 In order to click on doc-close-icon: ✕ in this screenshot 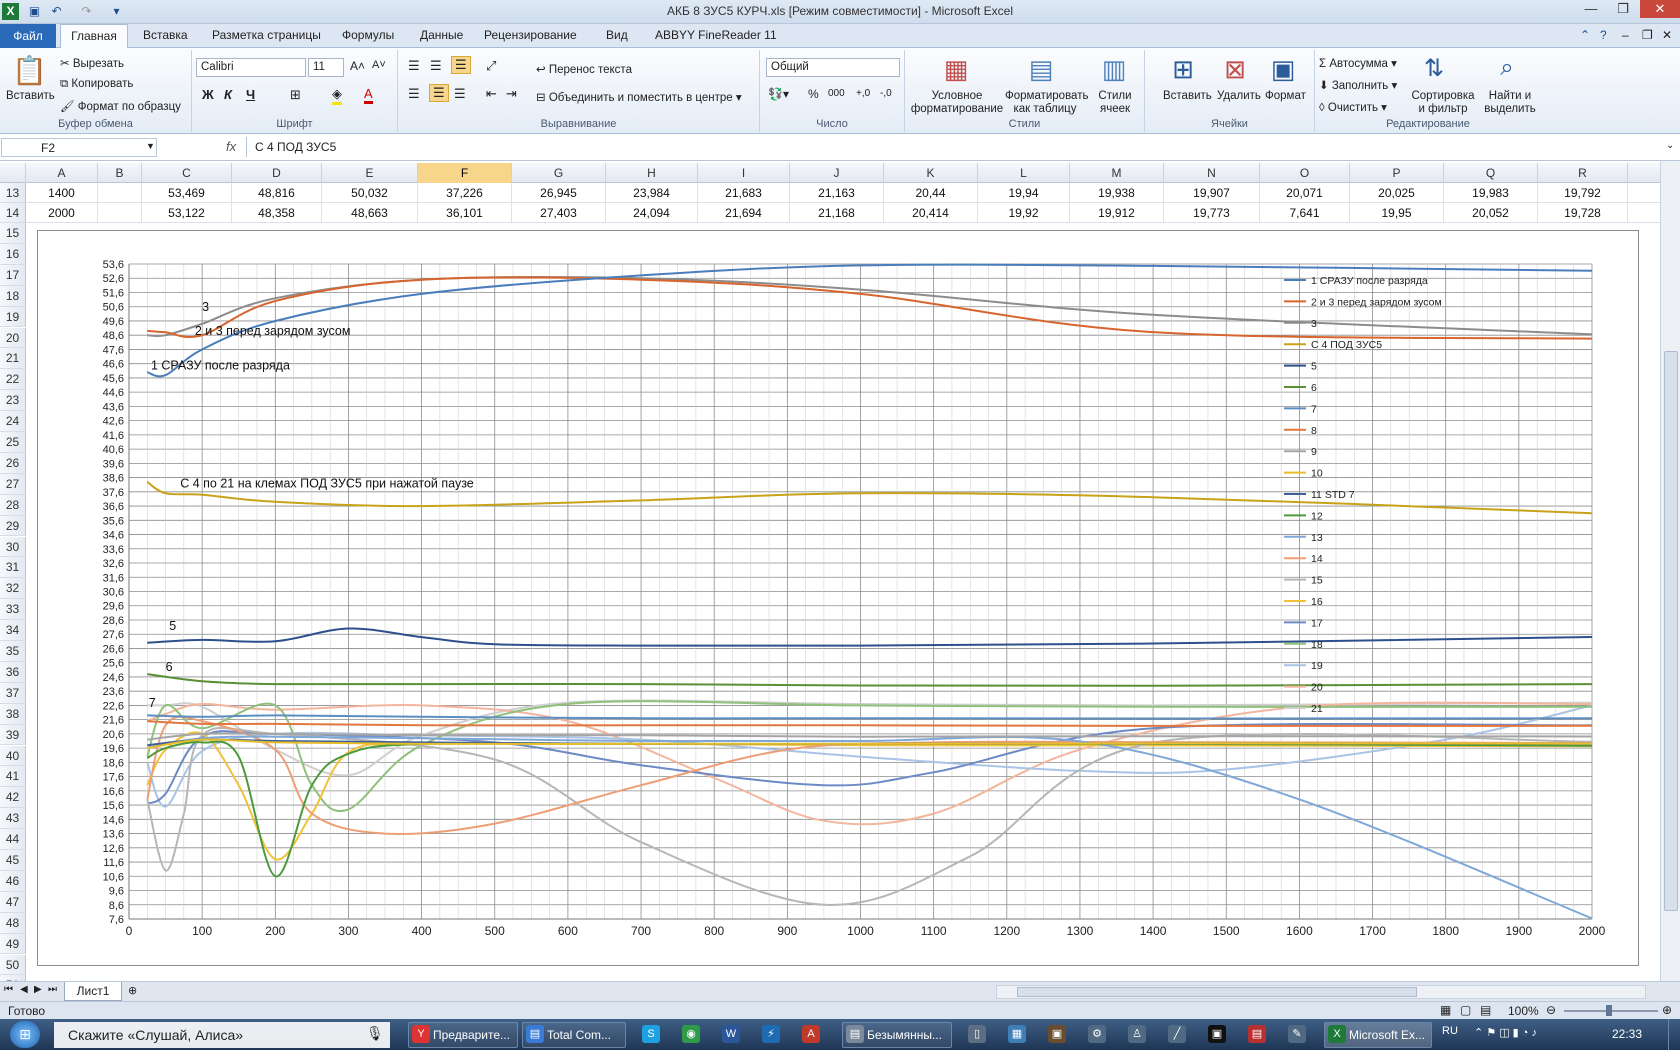, I will do `click(1667, 35)`.